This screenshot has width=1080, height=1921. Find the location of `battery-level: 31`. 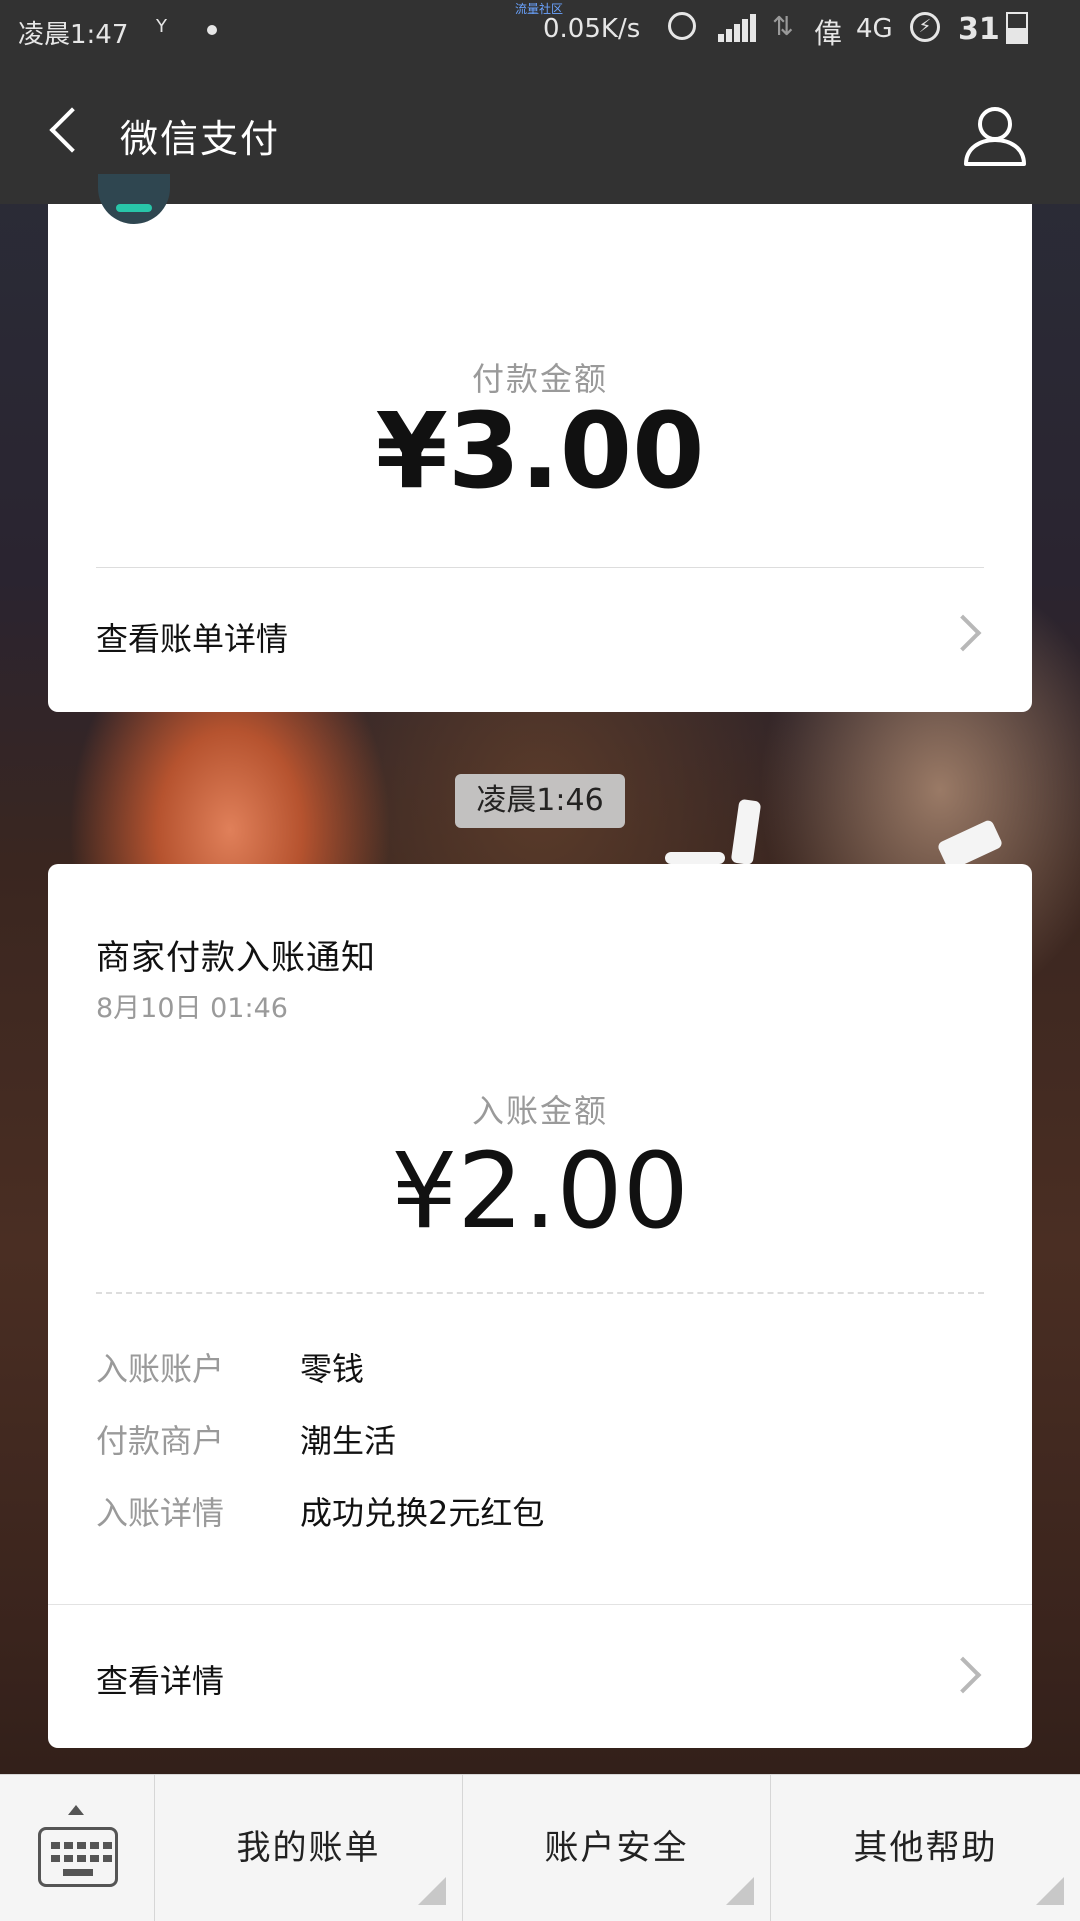

battery-level: 31 is located at coordinates (979, 29).